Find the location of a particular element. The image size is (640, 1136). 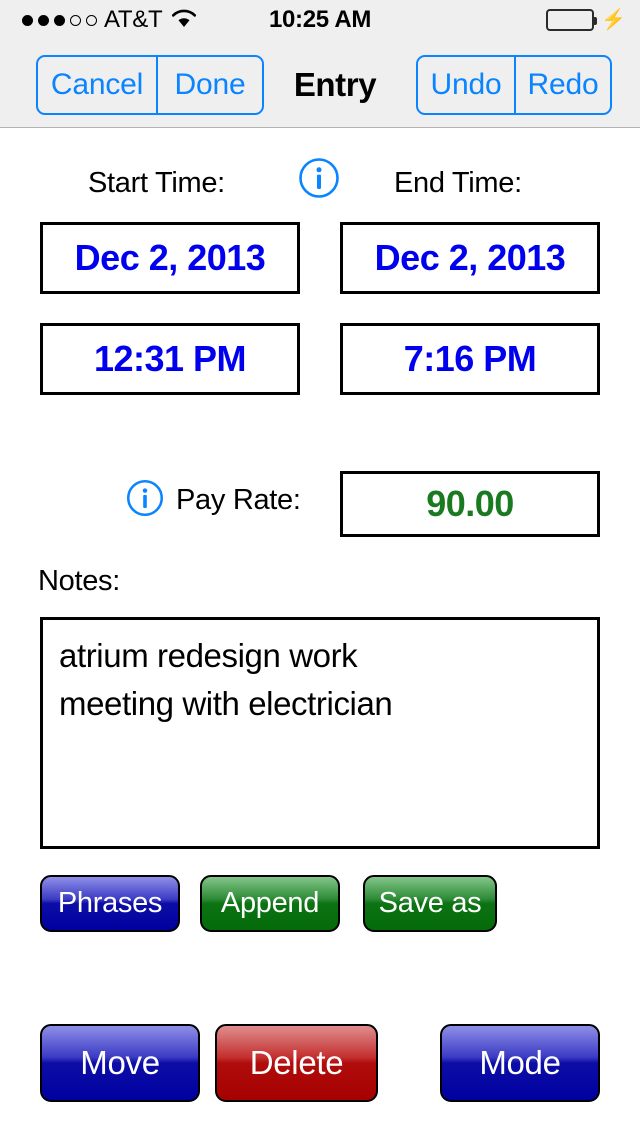

undo-button: Undo is located at coordinates (466, 85).